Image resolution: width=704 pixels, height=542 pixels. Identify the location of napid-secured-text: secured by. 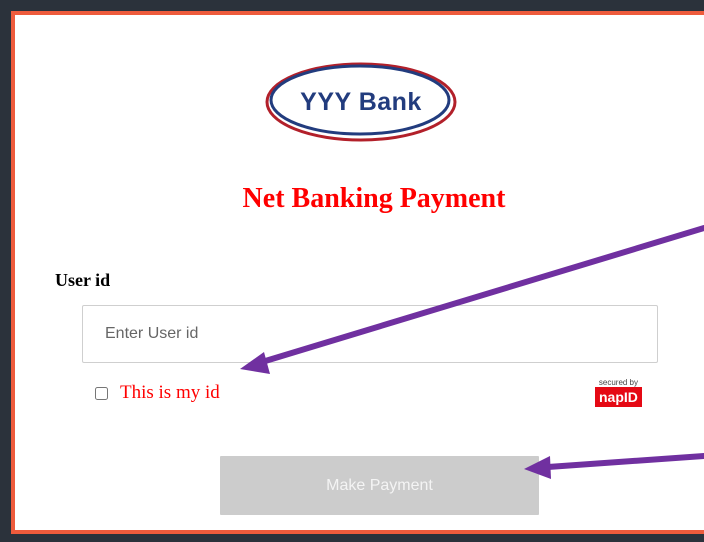
(618, 382).